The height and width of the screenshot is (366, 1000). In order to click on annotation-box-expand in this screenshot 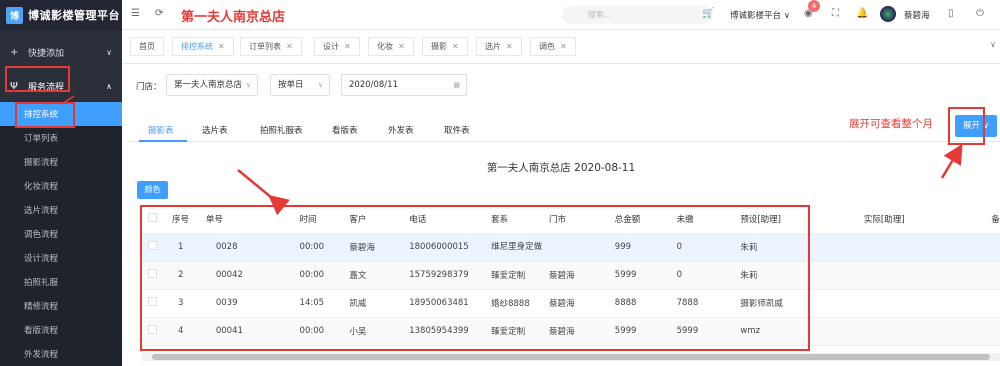, I will do `click(966, 126)`.